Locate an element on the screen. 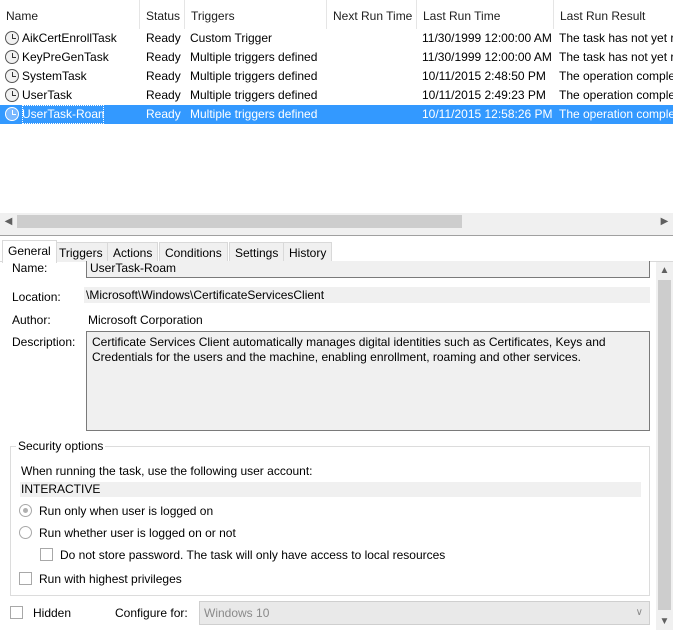 Image resolution: width=673 pixels, height=630 pixels. scroll-up-arrow-icon: ▲ is located at coordinates (664, 270).